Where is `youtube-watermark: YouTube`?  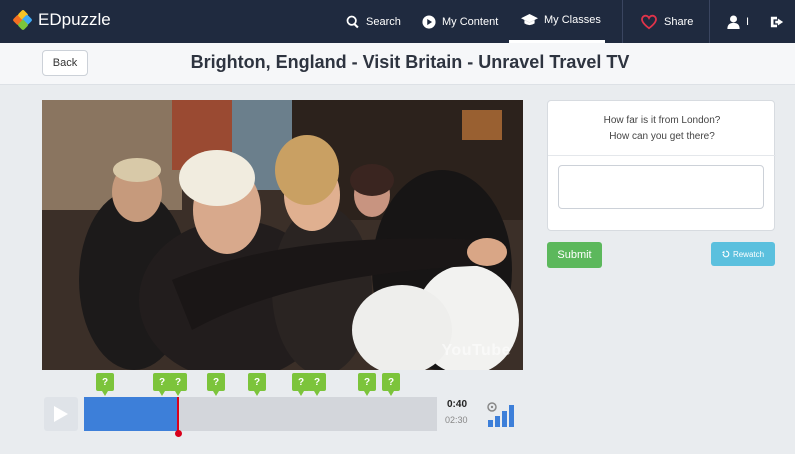 youtube-watermark: YouTube is located at coordinates (476, 350).